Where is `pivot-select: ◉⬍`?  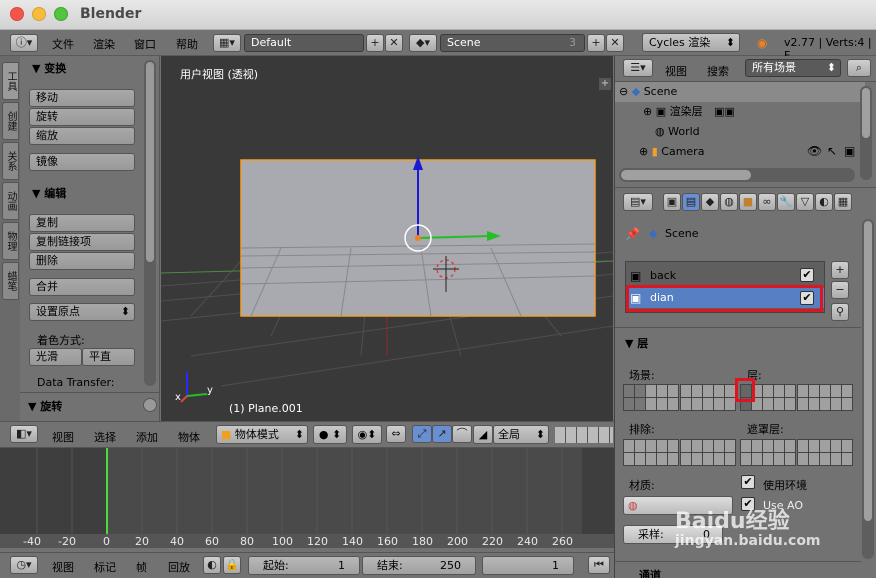 pivot-select: ◉⬍ is located at coordinates (367, 434).